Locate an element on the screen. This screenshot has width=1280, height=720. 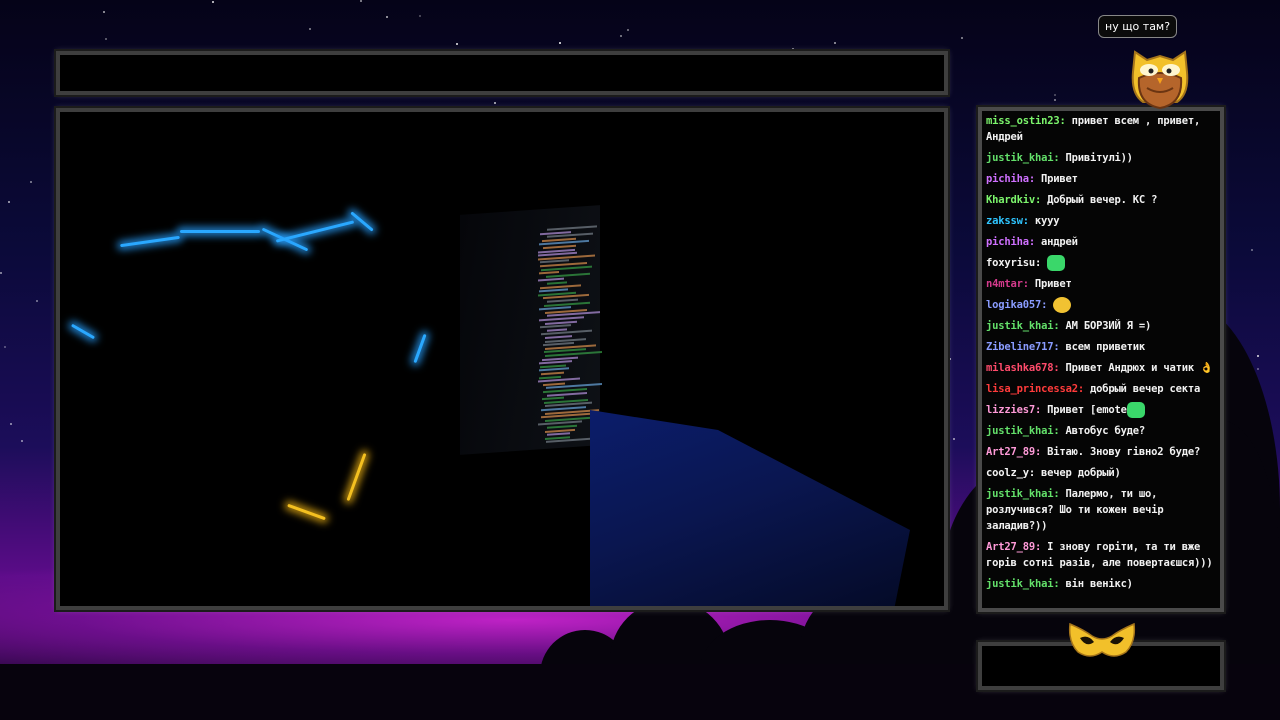
chat-username: lisa_princessa2: is located at coordinates (1035, 389).